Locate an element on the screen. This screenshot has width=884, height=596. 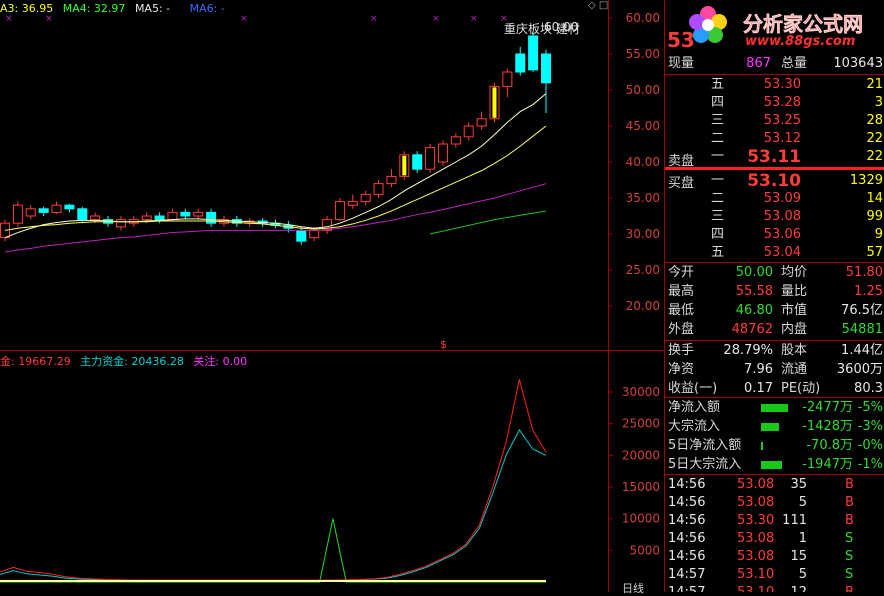
stat-label: 最低 is located at coordinates (681, 310).